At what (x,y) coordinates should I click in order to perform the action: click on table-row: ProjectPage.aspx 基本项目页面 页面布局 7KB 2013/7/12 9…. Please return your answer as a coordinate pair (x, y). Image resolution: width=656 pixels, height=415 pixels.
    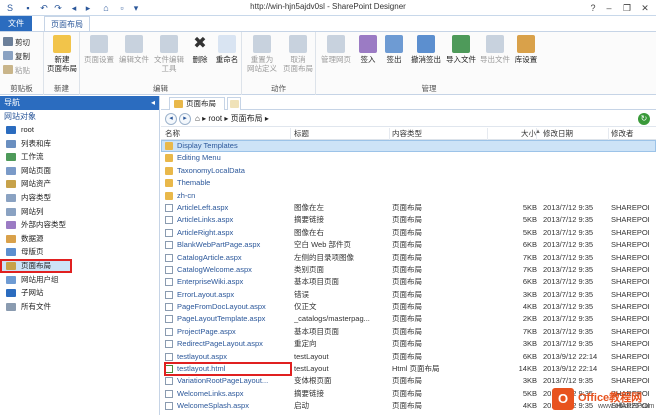
    Looking at the image, I should click on (408, 332).